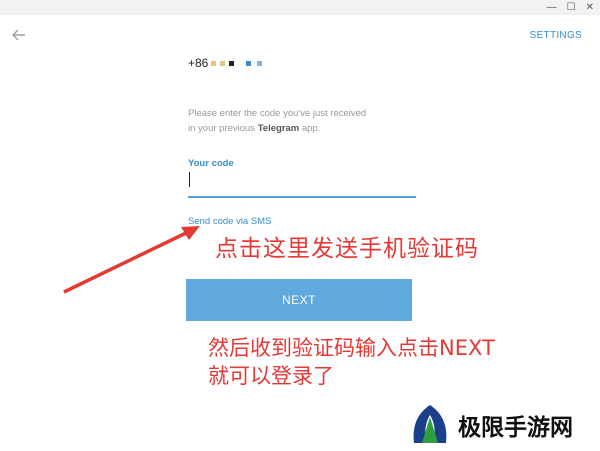 The height and width of the screenshot is (451, 600). What do you see at coordinates (347, 249) in the screenshot?
I see `annotation-tip-1: 点击这里发送手机验证码` at bounding box center [347, 249].